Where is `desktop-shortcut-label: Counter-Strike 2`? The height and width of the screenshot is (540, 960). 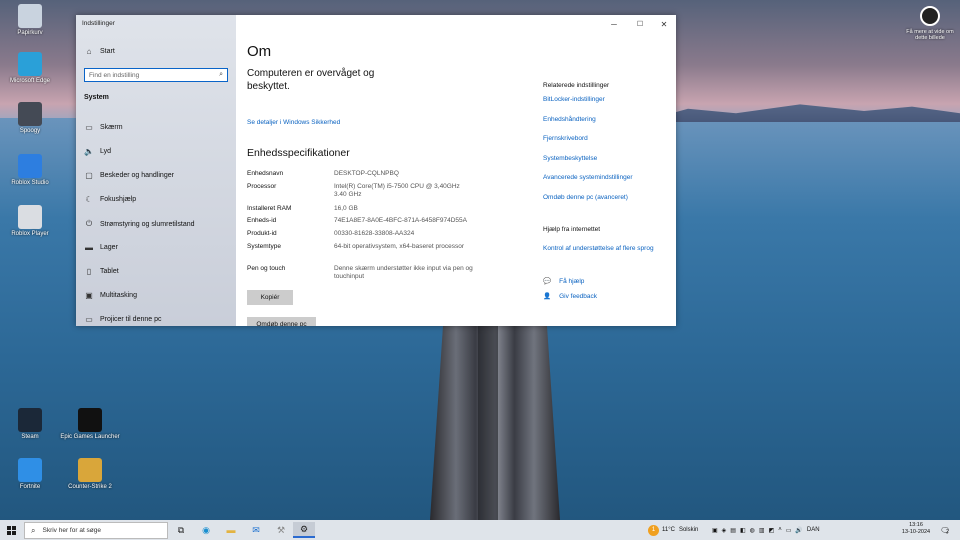 desktop-shortcut-label: Counter-Strike 2 is located at coordinates (90, 487).